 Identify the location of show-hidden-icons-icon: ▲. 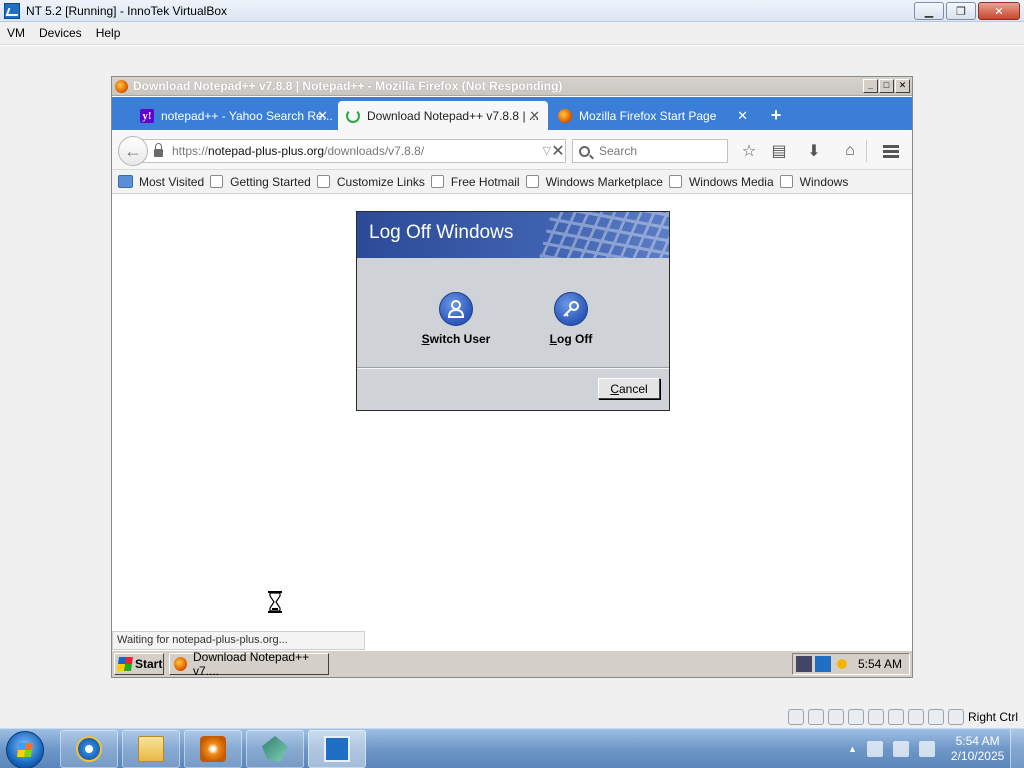
(852, 749).